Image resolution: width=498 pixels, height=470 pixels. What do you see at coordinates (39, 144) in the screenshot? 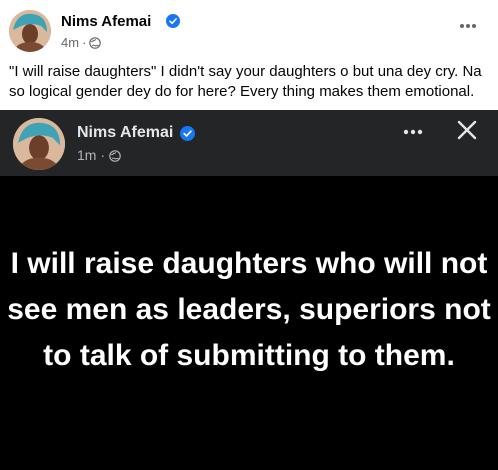
I see `story-author-avatar` at bounding box center [39, 144].